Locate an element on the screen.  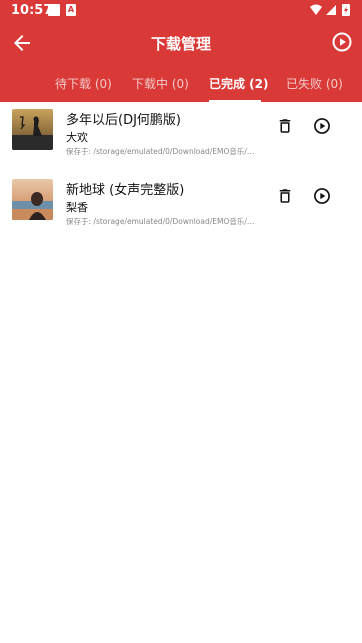
page-title: 下载管理 is located at coordinates (180, 44).